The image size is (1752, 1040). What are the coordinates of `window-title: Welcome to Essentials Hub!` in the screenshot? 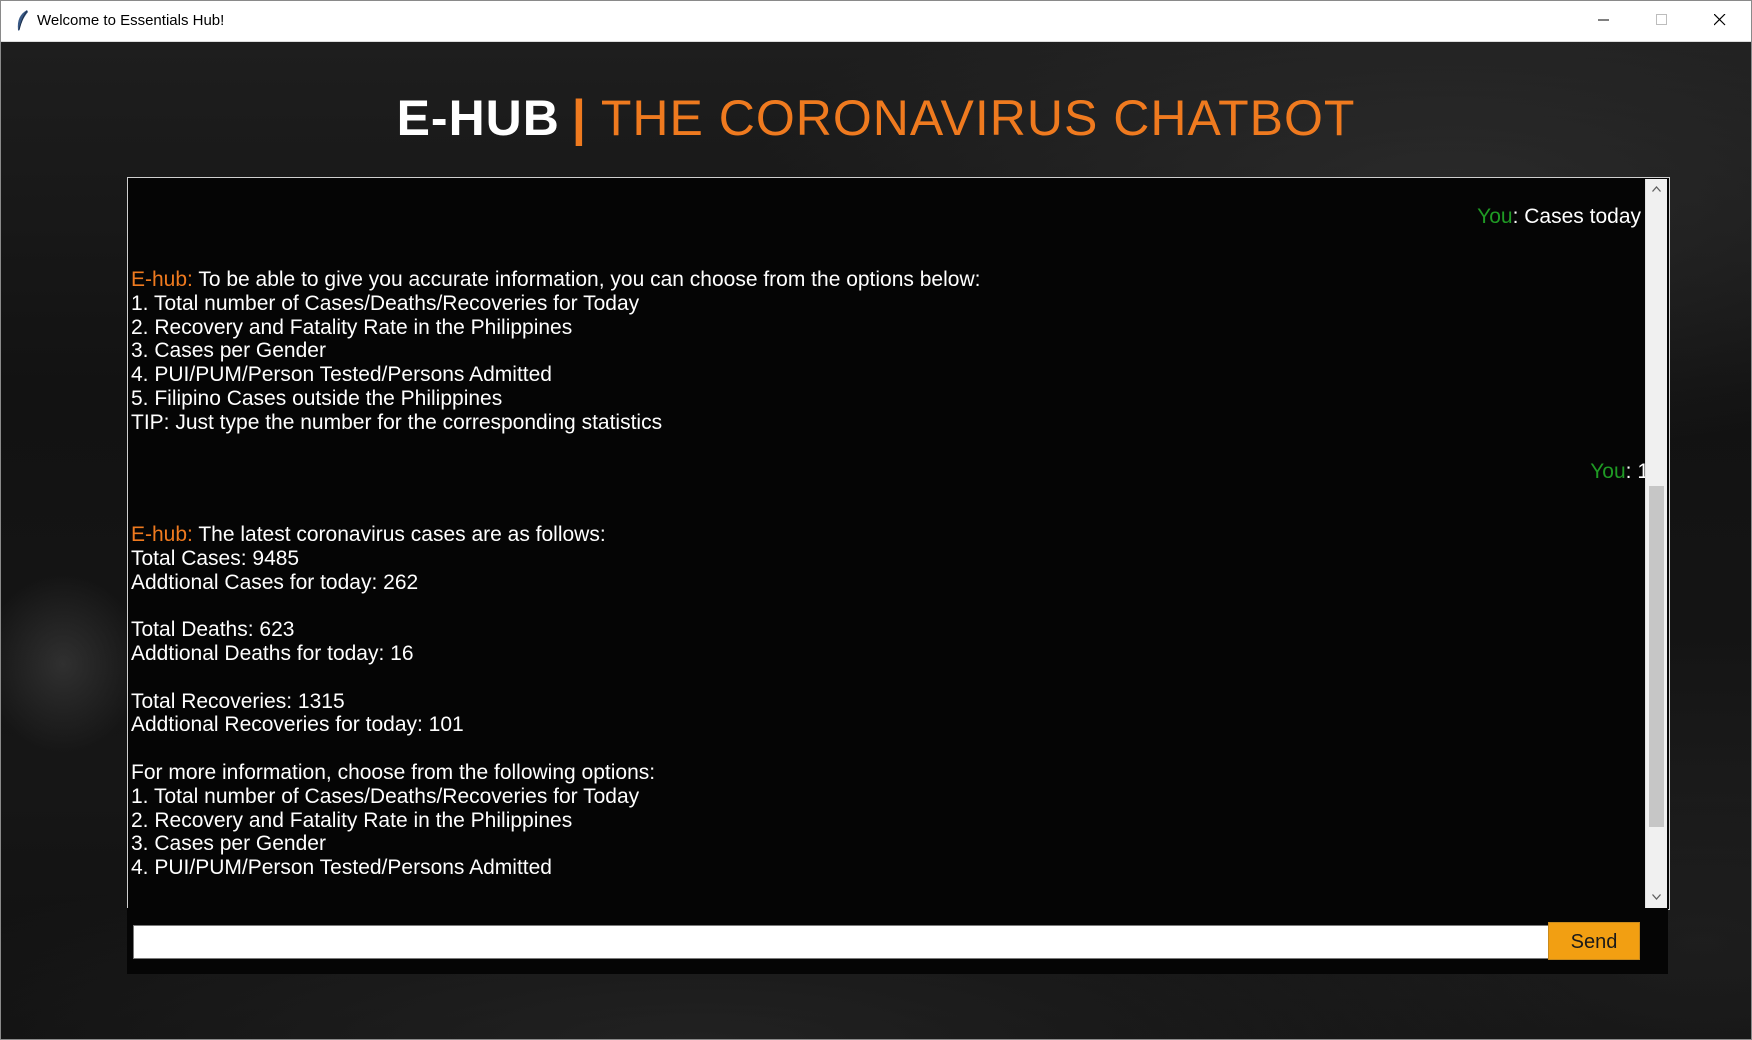 It's located at (131, 20).